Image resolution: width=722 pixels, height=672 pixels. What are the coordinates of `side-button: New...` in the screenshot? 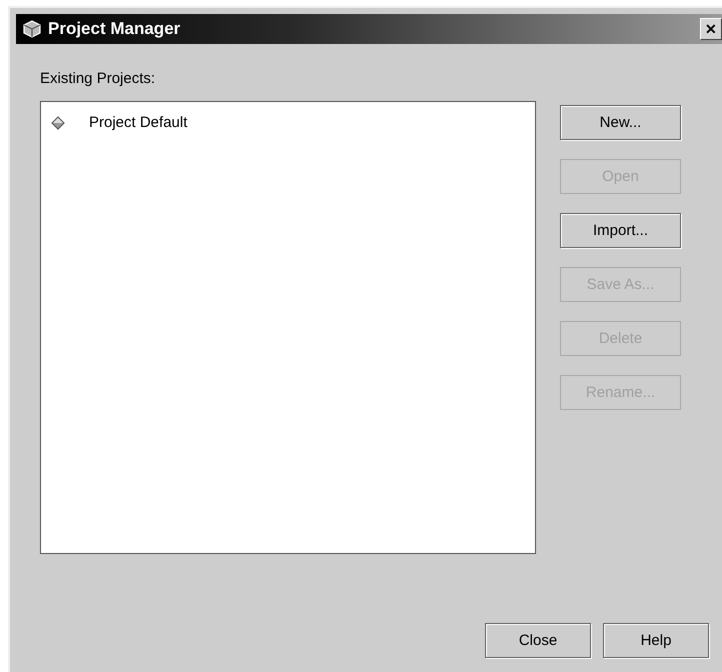 It's located at (620, 122).